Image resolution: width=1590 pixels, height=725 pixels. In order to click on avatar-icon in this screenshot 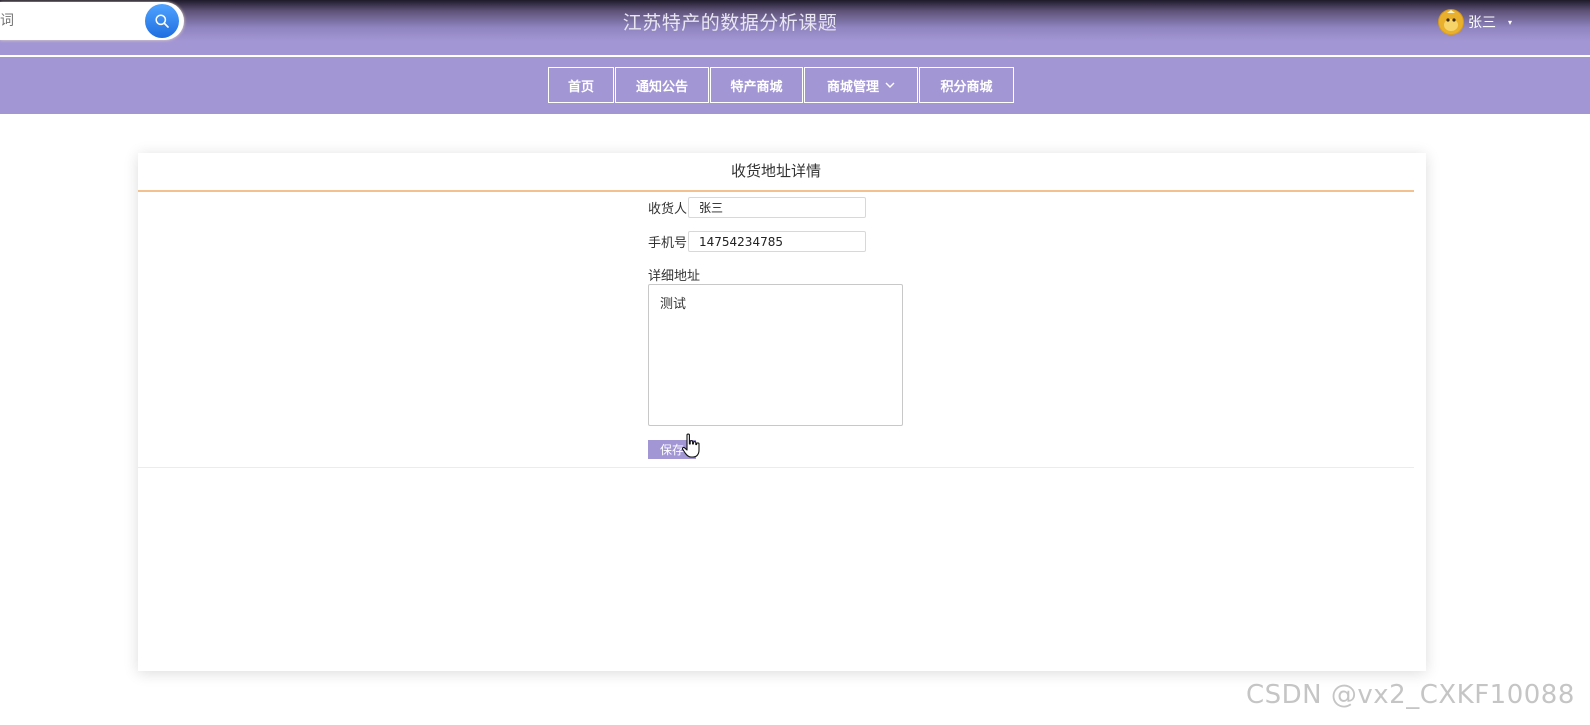, I will do `click(1451, 22)`.